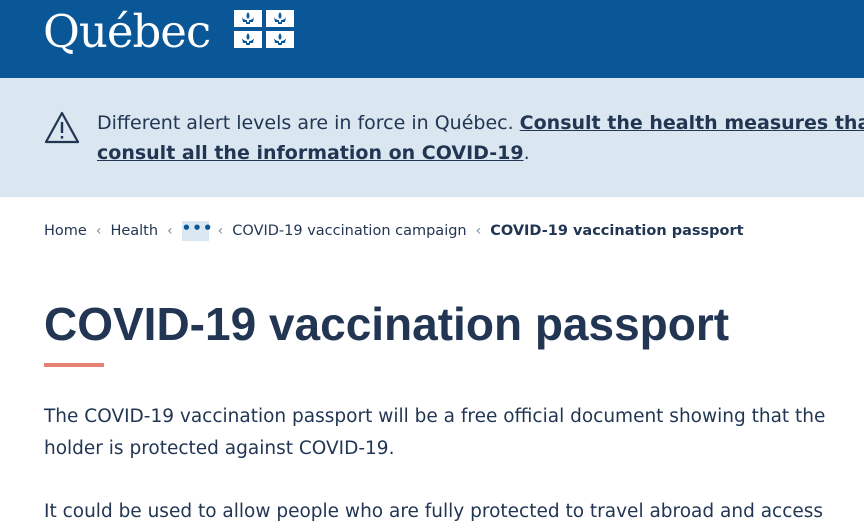  I want to click on title-accent-bar, so click(74, 365).